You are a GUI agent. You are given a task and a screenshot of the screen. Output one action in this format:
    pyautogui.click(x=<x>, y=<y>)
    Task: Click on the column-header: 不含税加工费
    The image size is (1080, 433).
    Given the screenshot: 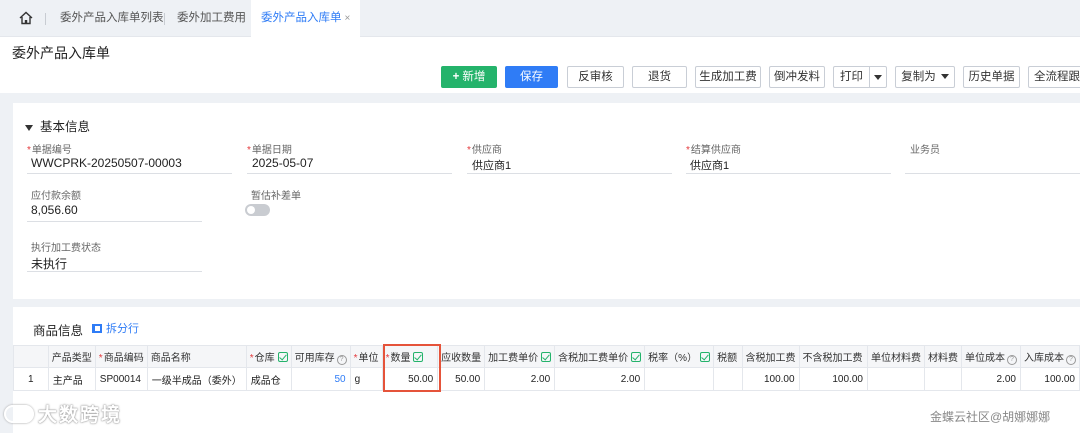 What is the action you would take?
    pyautogui.click(x=833, y=356)
    